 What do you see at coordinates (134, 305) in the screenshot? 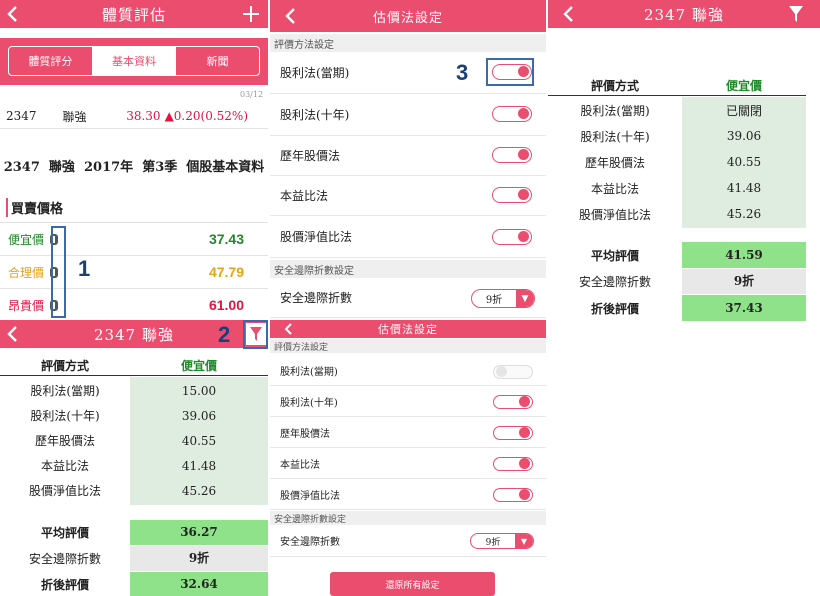
I see `price-row-expensive: 昂貴價 61.00` at bounding box center [134, 305].